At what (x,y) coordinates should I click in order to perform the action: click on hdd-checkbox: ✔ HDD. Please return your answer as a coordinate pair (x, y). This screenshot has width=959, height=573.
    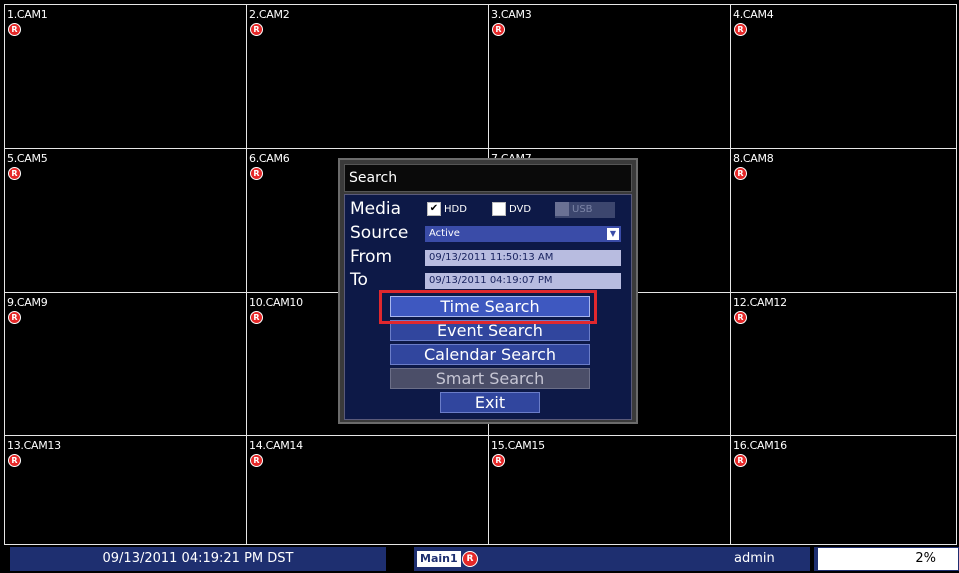
    Looking at the image, I should click on (447, 210).